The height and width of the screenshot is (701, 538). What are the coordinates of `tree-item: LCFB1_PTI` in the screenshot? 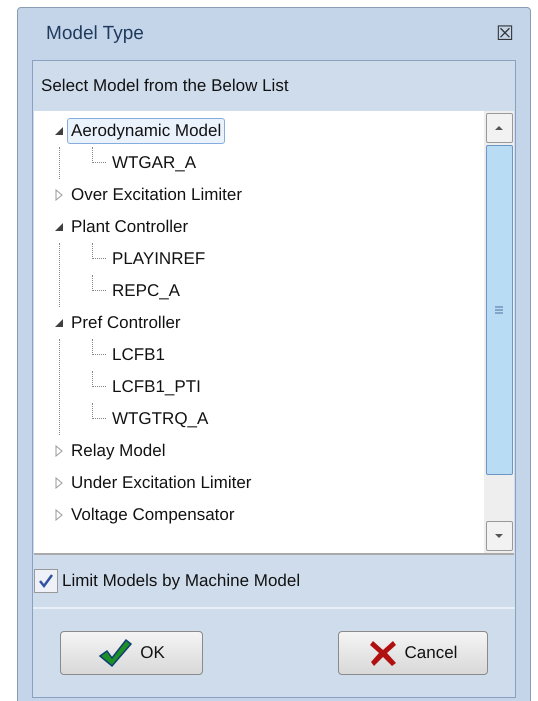 It's located at (156, 387).